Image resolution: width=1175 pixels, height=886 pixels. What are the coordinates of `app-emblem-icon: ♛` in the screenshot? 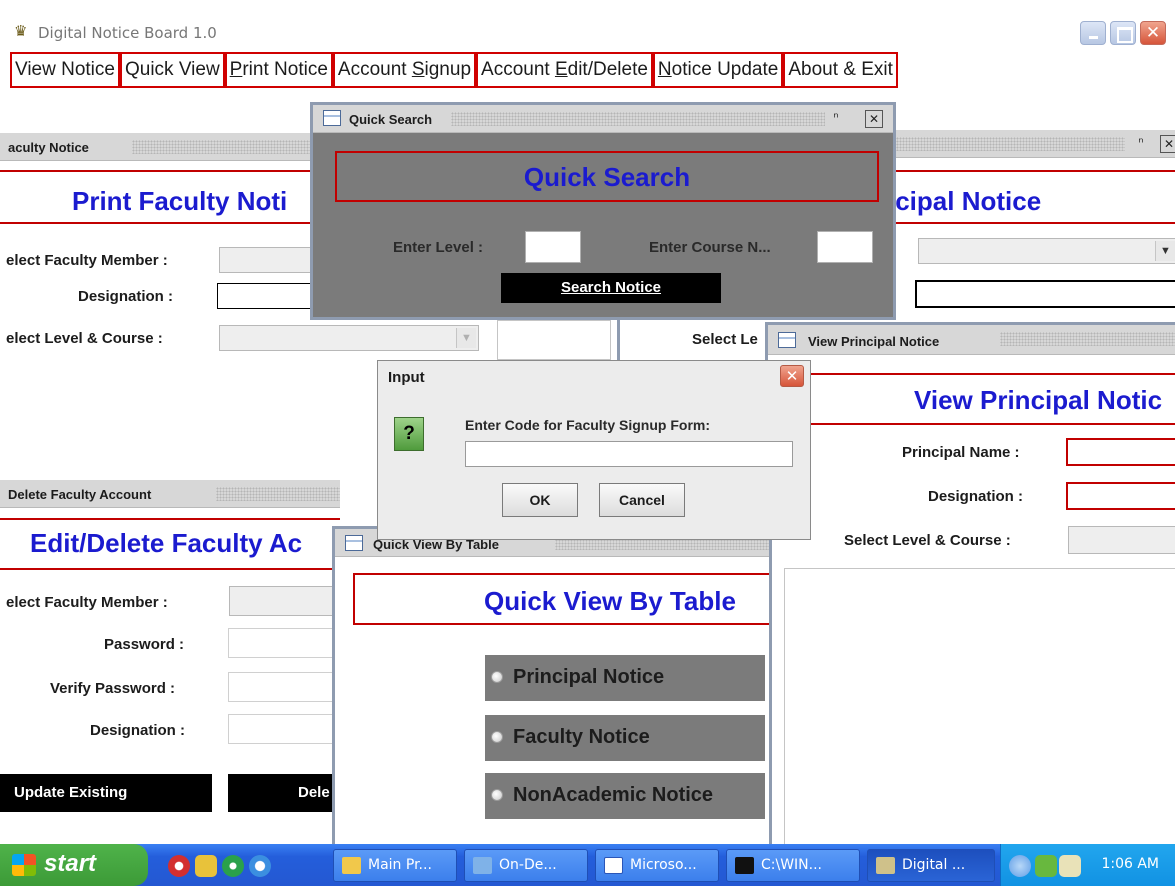 It's located at (21, 31).